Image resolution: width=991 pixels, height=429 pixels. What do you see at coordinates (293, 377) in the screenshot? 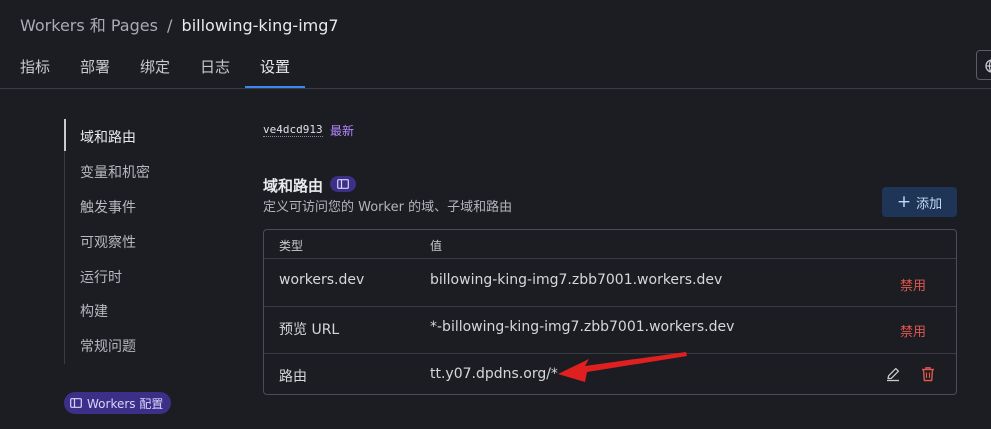
I see `row-type: 路由` at bounding box center [293, 377].